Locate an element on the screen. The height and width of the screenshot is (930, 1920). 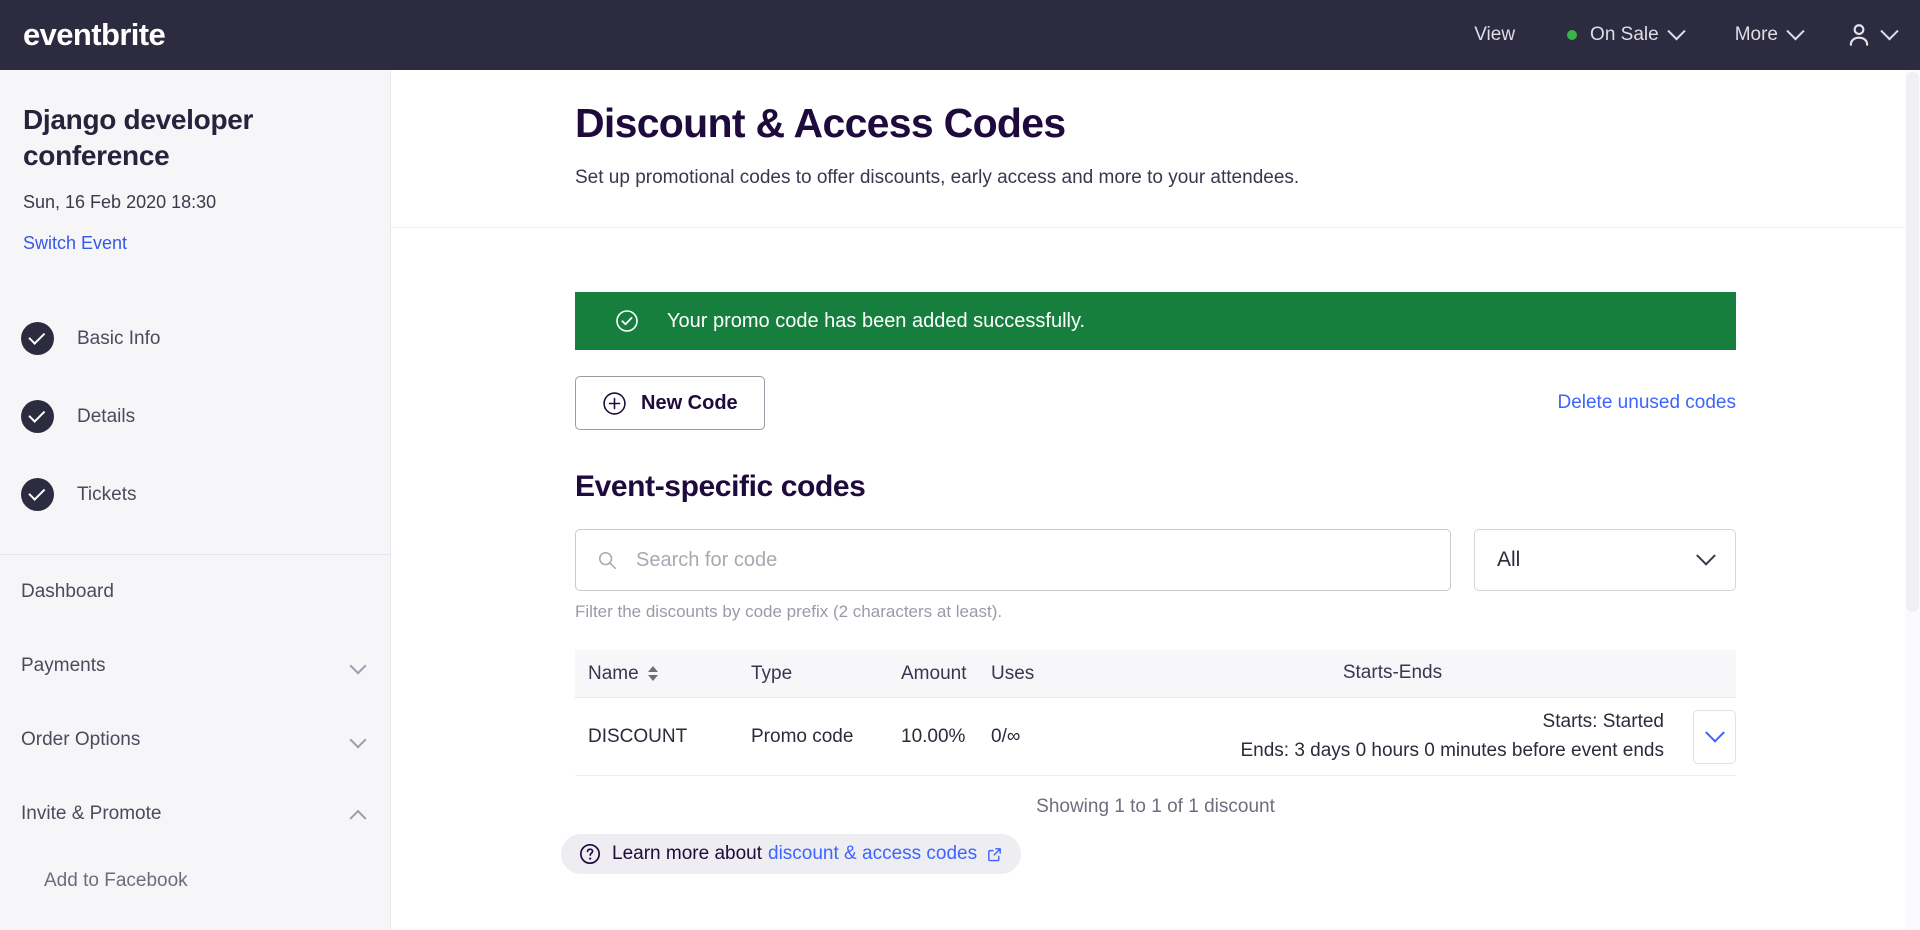
event-title: Django developer conference is located at coordinates (138, 137).